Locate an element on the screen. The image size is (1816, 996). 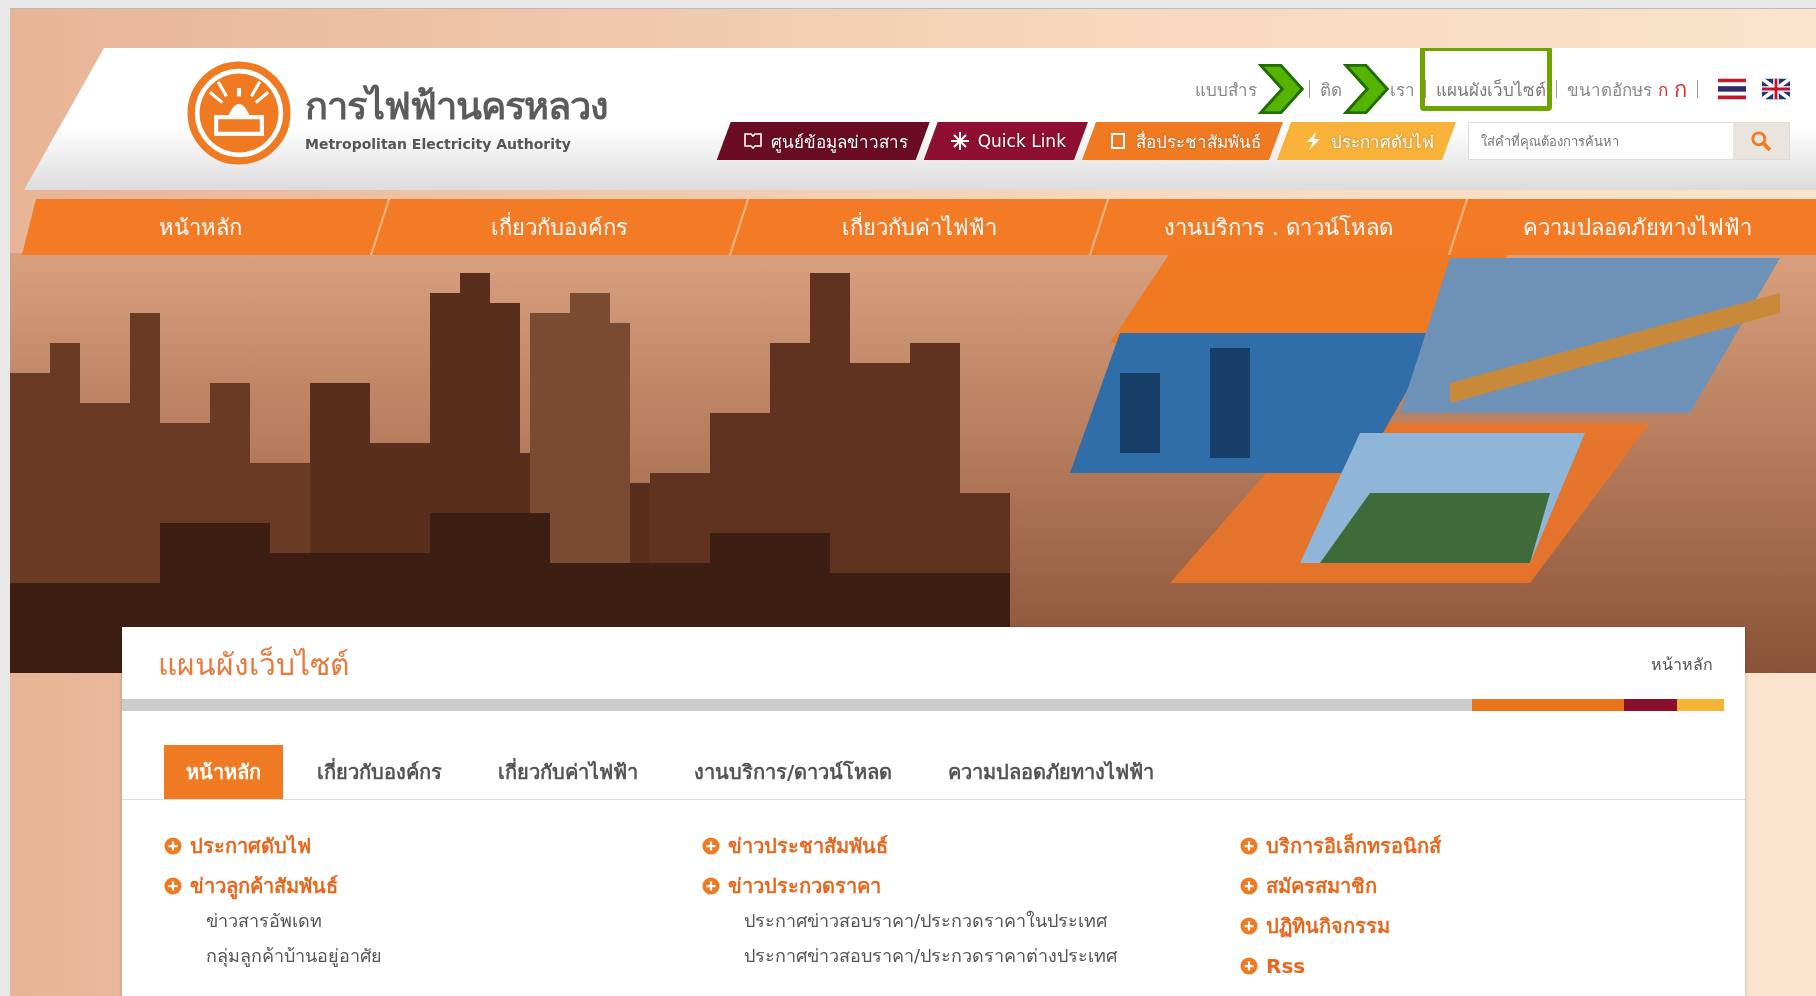
nav-link: หน้าหลัก is located at coordinates (201, 227).